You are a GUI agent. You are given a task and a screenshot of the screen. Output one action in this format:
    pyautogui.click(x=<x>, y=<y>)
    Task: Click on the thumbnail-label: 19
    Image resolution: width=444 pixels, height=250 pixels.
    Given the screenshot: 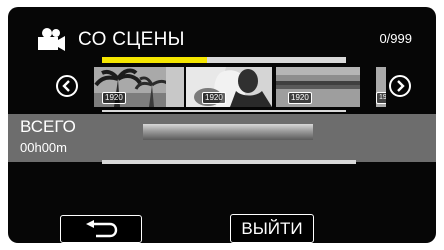 What is the action you would take?
    pyautogui.click(x=381, y=98)
    